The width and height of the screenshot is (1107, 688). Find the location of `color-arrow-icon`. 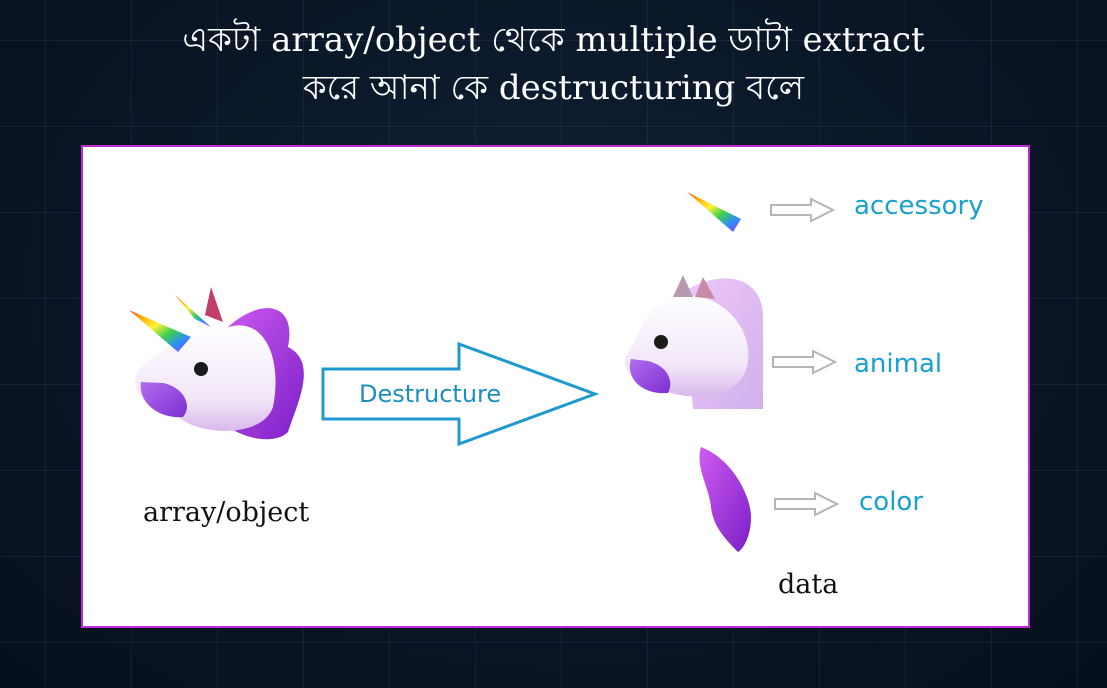

color-arrow-icon is located at coordinates (807, 504).